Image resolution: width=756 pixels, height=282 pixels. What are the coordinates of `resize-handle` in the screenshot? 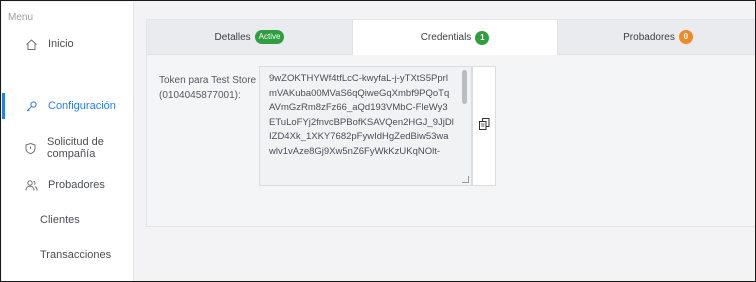 It's located at (465, 179).